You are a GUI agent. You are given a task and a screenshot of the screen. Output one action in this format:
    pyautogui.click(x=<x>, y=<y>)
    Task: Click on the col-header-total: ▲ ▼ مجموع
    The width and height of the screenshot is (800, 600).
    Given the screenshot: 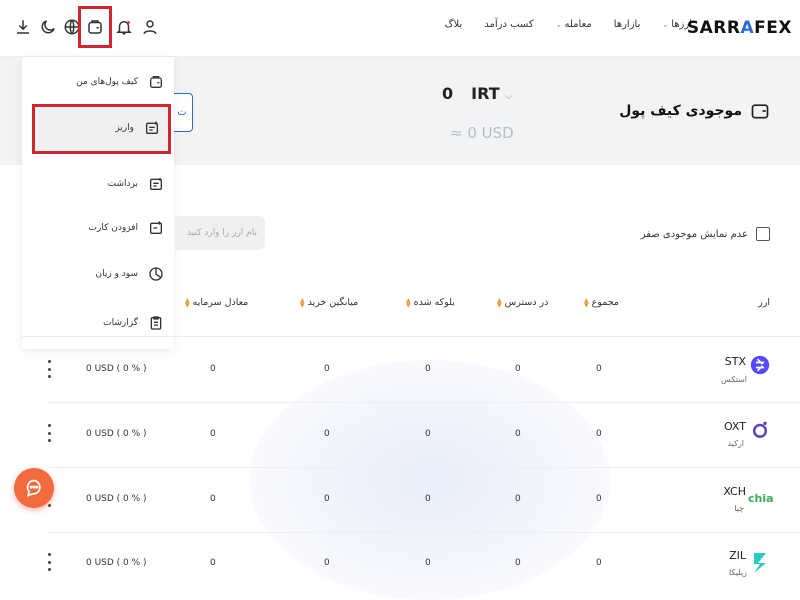 What is the action you would take?
    pyautogui.click(x=601, y=302)
    